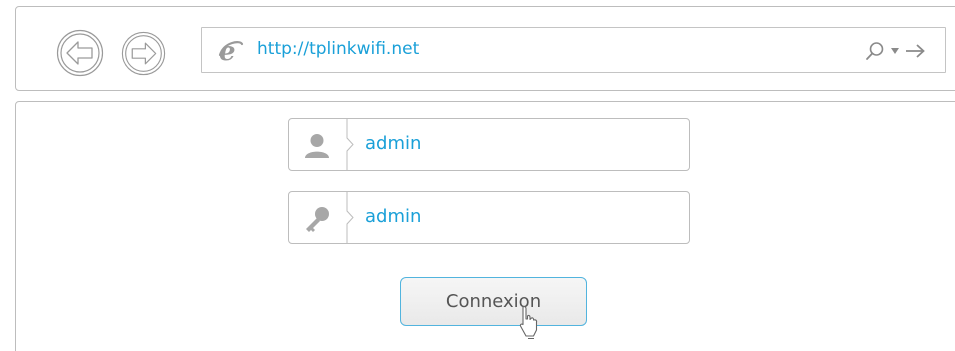  Describe the element at coordinates (493, 301) in the screenshot. I see `login-button: Connexion` at that location.